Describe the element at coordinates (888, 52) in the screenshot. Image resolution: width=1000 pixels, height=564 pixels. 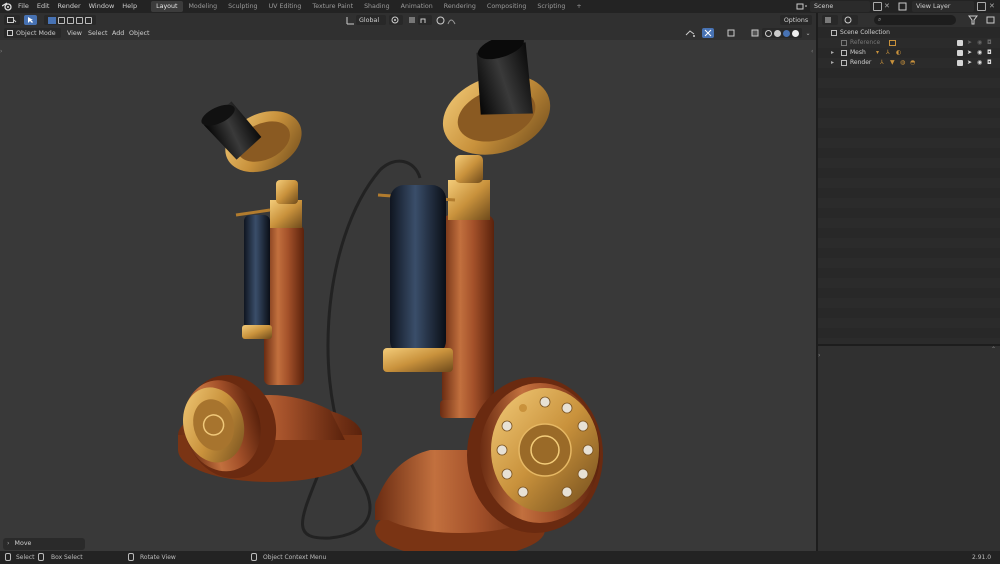
I see `modifier-icon: ⅄` at that location.